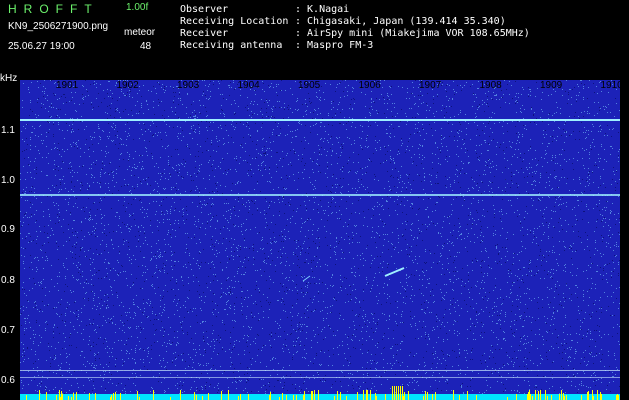 The width and height of the screenshot is (629, 400). What do you see at coordinates (490, 85) in the screenshot?
I see `time-tick-label: 1908` at bounding box center [490, 85].